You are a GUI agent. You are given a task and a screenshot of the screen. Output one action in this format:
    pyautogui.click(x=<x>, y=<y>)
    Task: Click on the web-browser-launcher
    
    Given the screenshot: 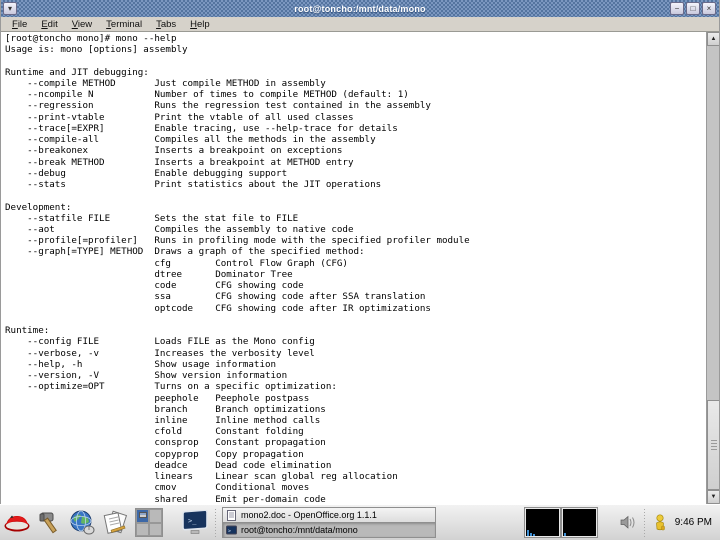 What is the action you would take?
    pyautogui.click(x=82, y=522)
    